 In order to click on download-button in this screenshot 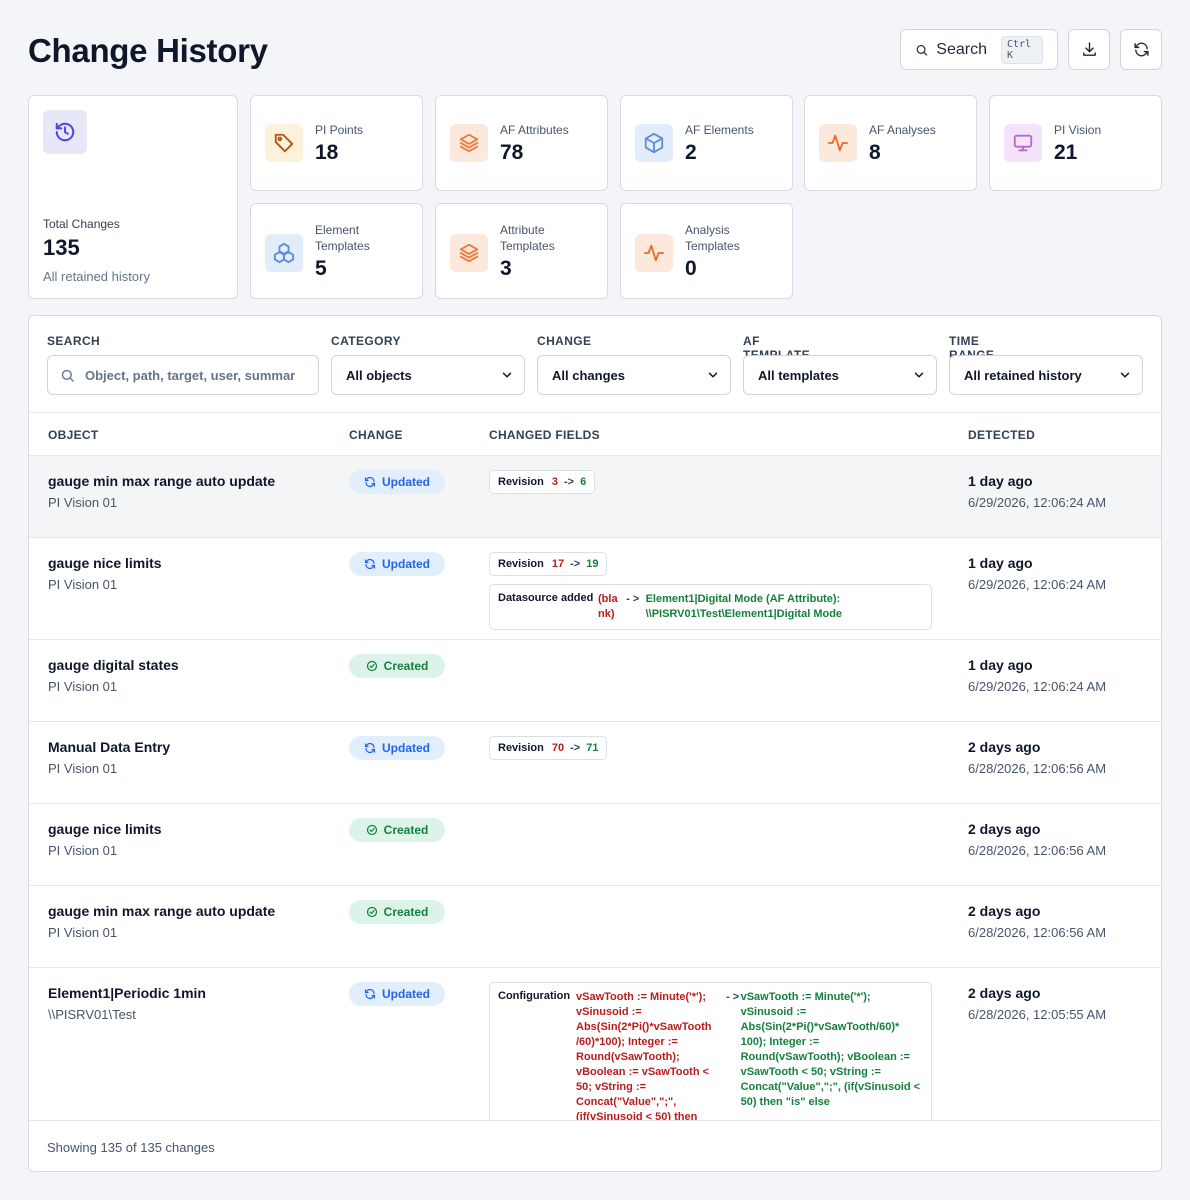, I will do `click(1089, 49)`.